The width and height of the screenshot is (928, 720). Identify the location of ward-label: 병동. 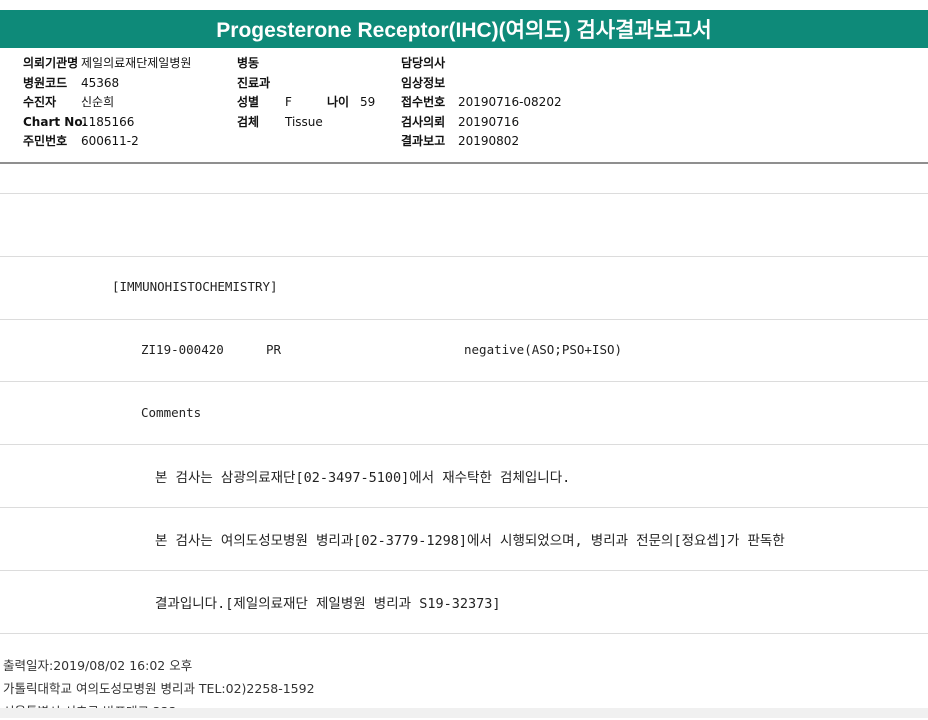
(248, 63).